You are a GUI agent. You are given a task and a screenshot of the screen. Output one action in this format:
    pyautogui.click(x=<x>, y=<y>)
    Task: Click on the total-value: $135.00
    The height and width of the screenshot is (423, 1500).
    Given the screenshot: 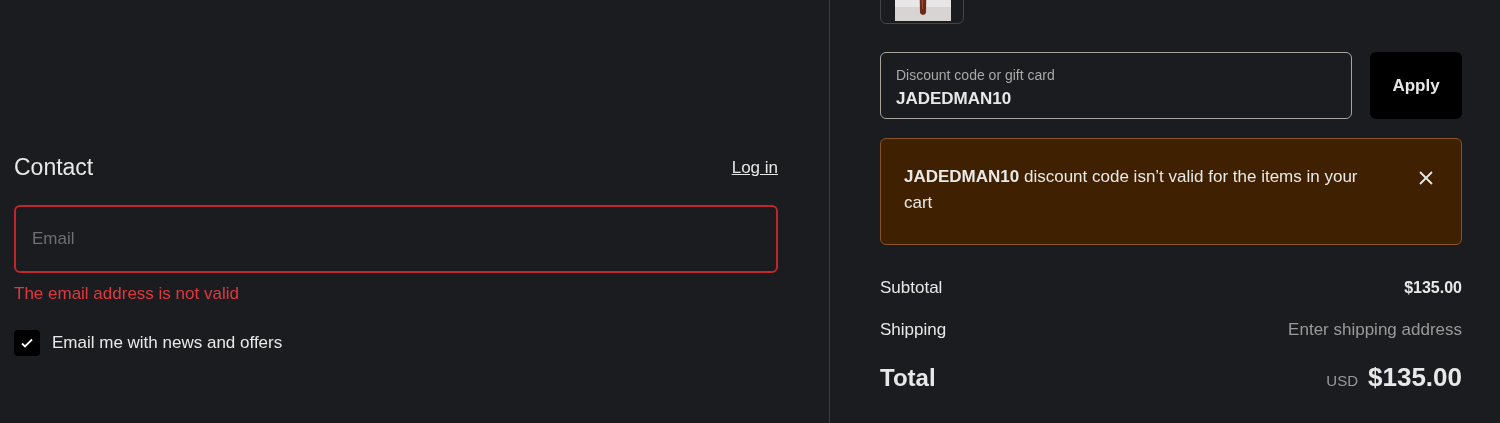 What is the action you would take?
    pyautogui.click(x=1415, y=377)
    